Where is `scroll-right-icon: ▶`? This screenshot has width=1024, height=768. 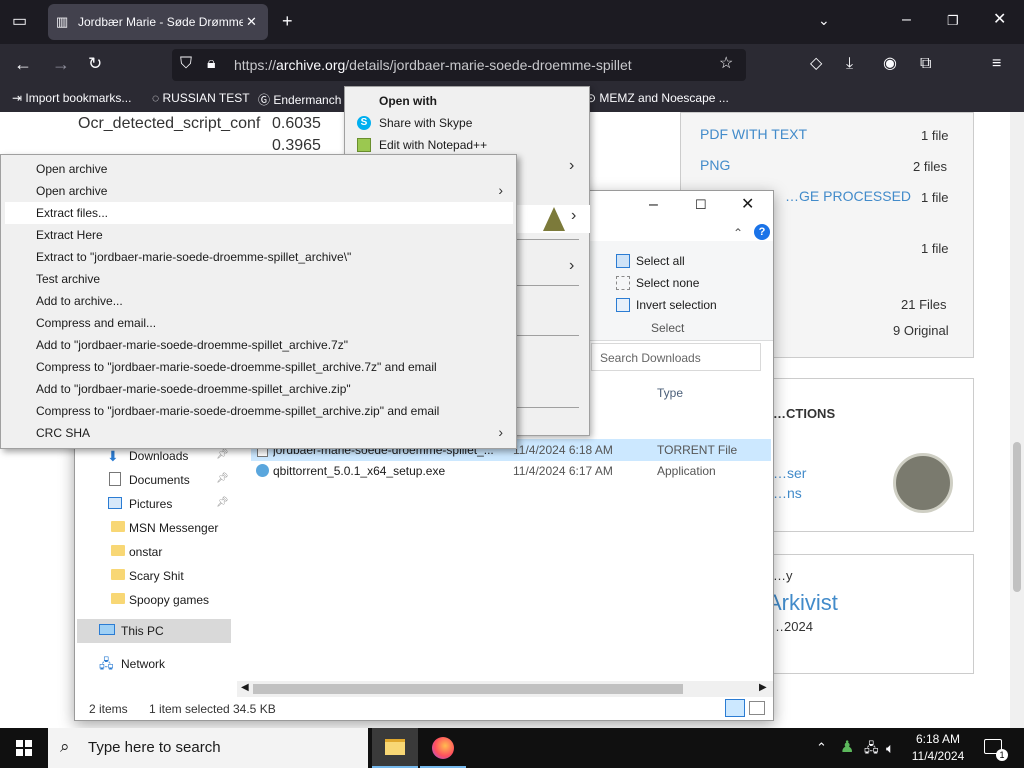 scroll-right-icon: ▶ is located at coordinates (763, 687).